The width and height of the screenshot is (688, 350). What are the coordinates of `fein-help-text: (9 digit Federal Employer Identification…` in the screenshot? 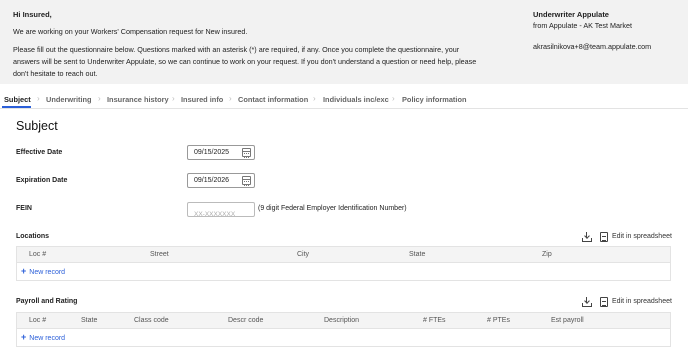 It's located at (332, 208).